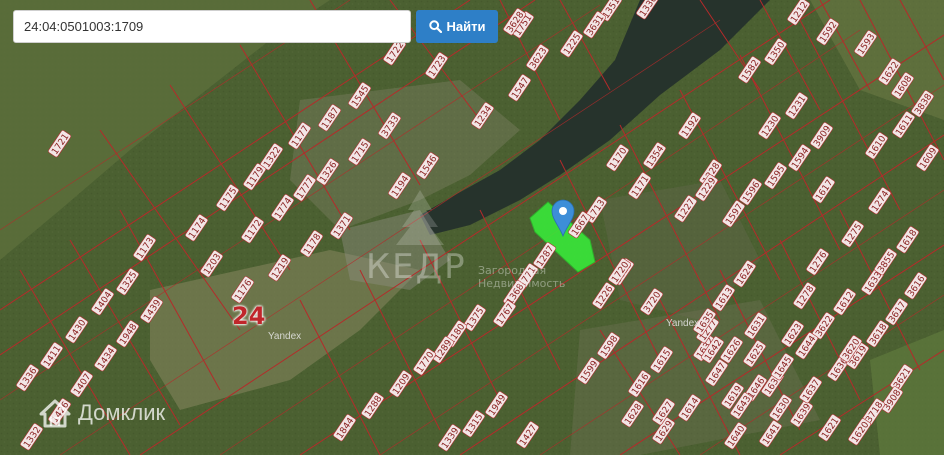  Describe the element at coordinates (435, 26) in the screenshot. I see `search-icon` at that location.